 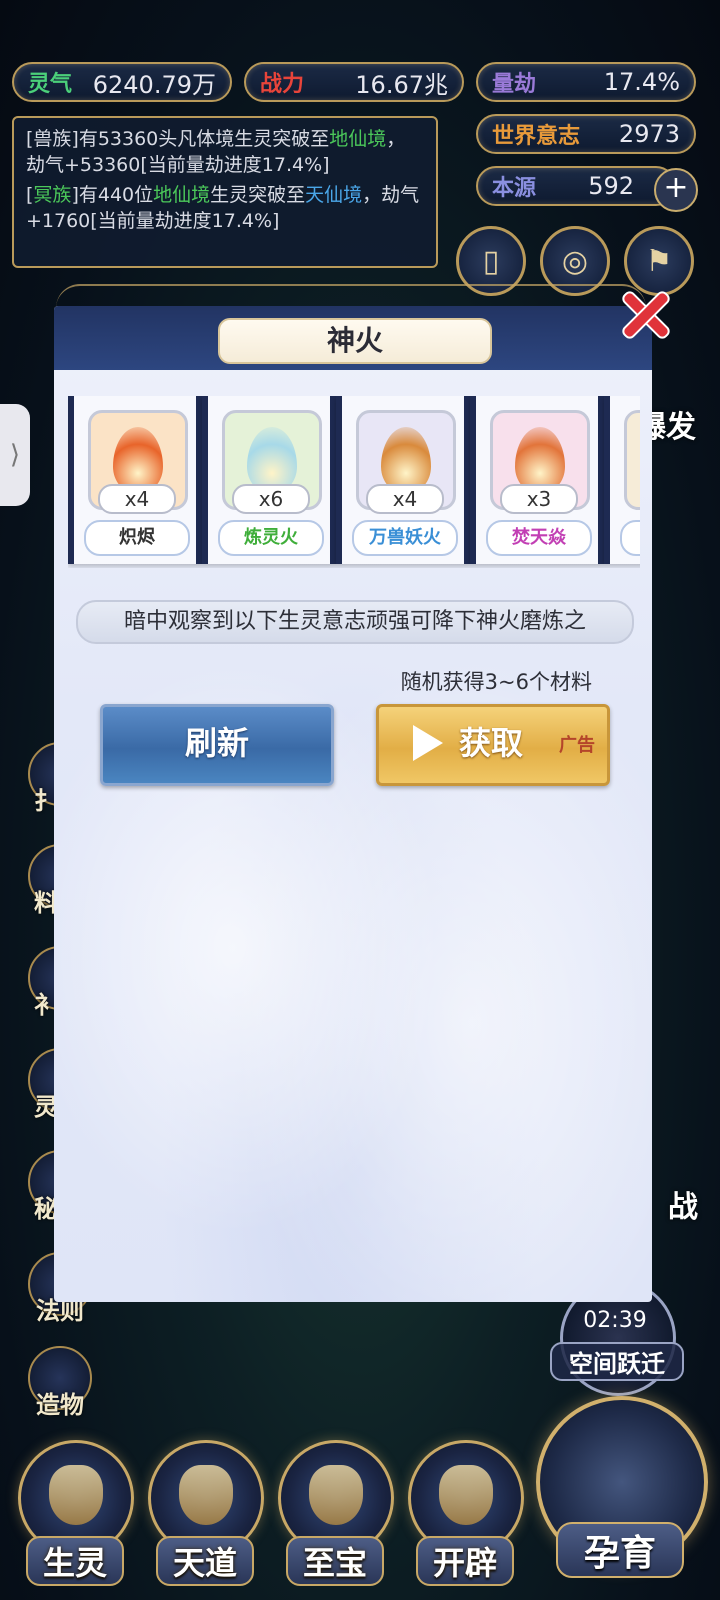 What do you see at coordinates (644, 314) in the screenshot?
I see `close-icon` at bounding box center [644, 314].